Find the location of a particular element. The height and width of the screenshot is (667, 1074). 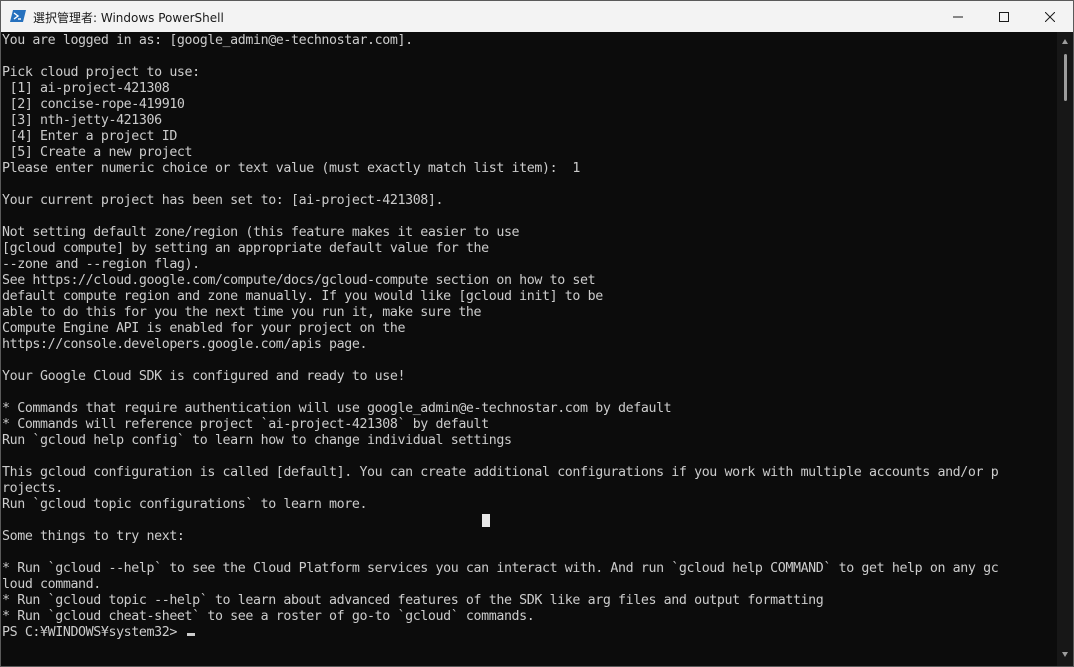

terminal-line: rojects. is located at coordinates (32, 488).